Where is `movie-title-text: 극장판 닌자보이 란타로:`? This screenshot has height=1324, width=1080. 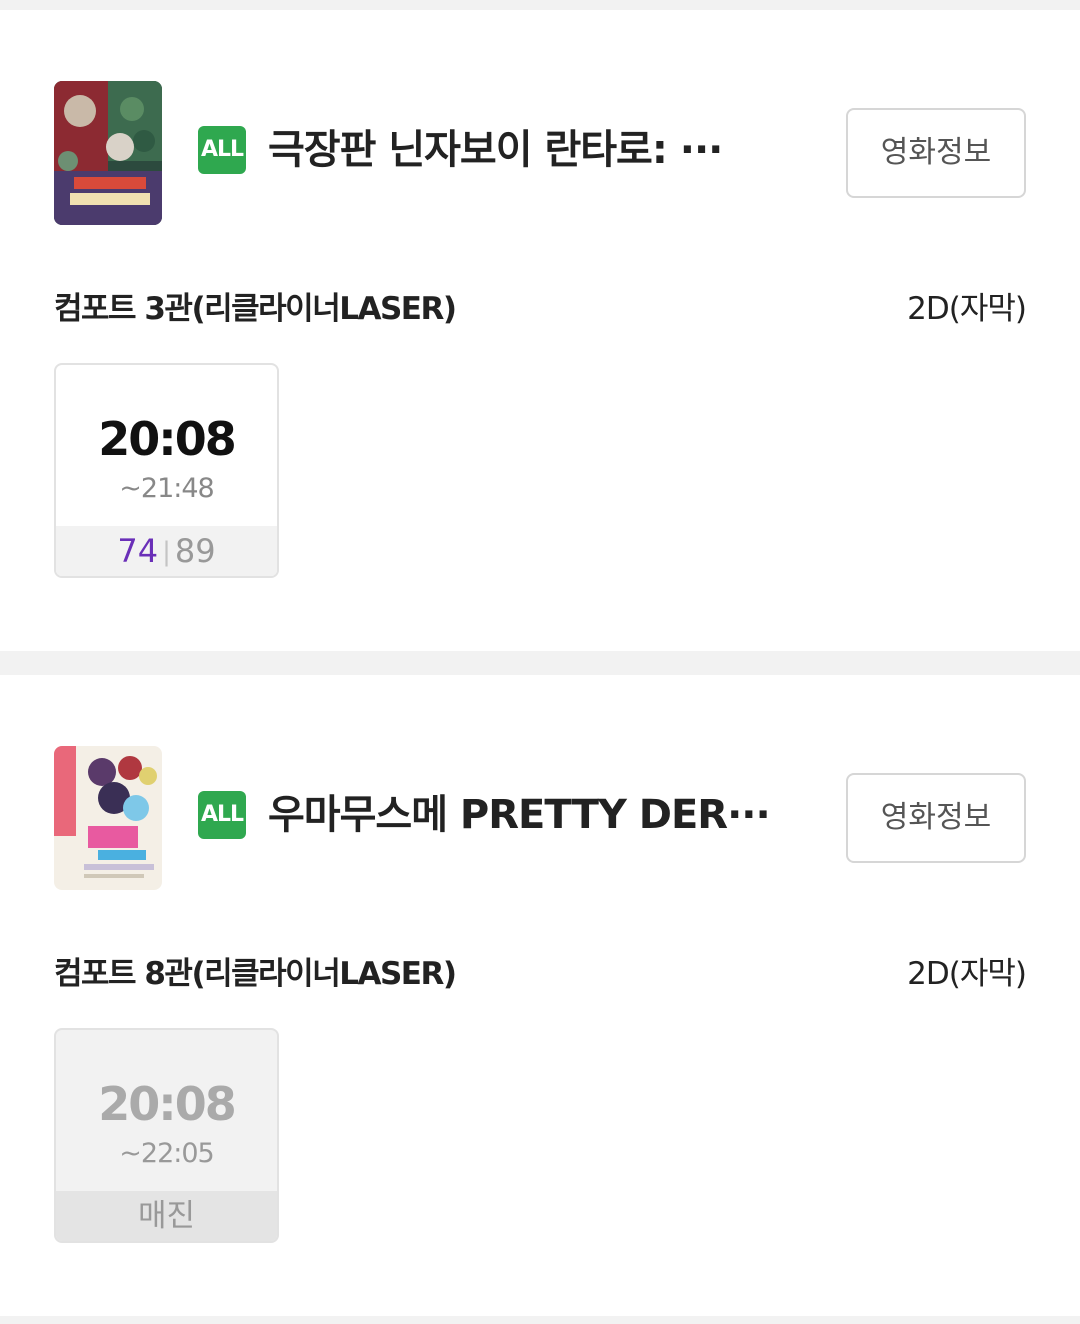 movie-title-text: 극장판 닌자보이 란타로: is located at coordinates (474, 150).